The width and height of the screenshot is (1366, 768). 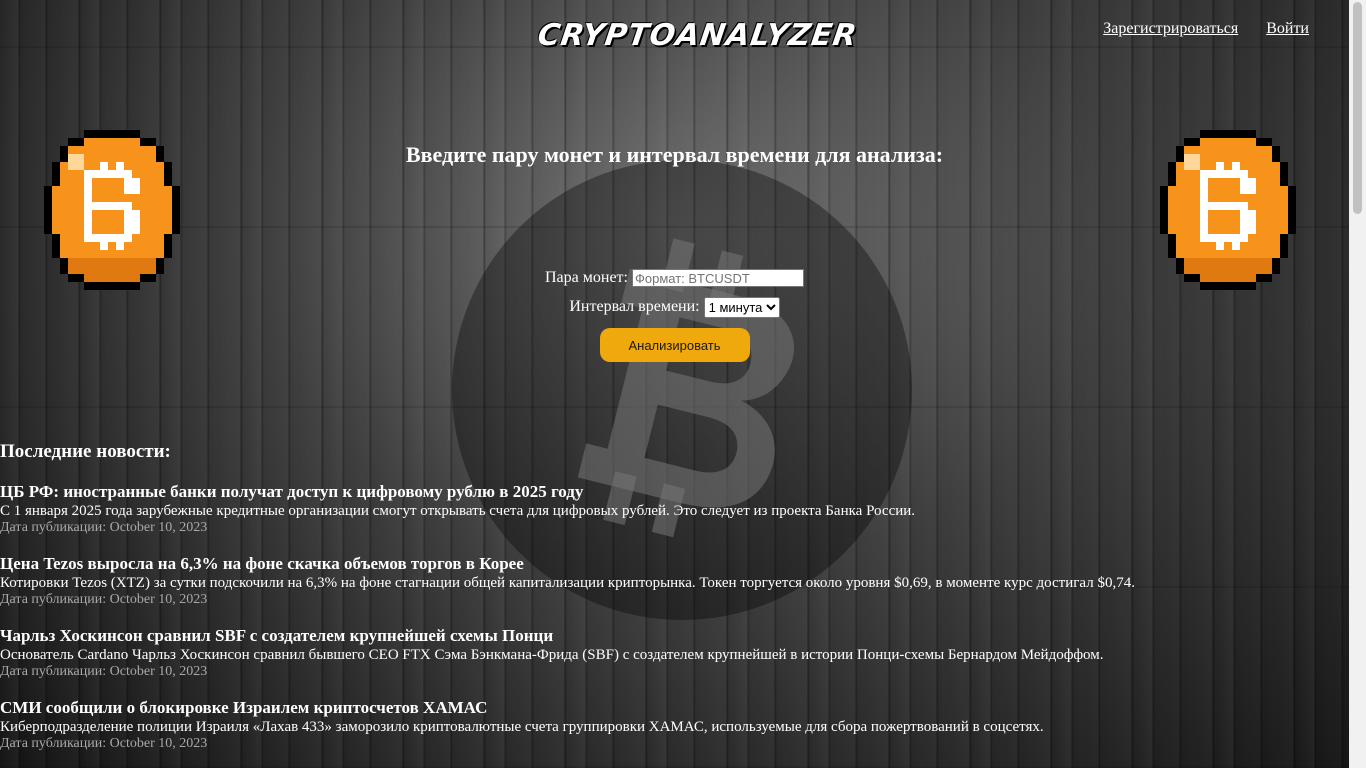 I want to click on auth-links: Зарегистрироваться Войти, so click(x=1194, y=29).